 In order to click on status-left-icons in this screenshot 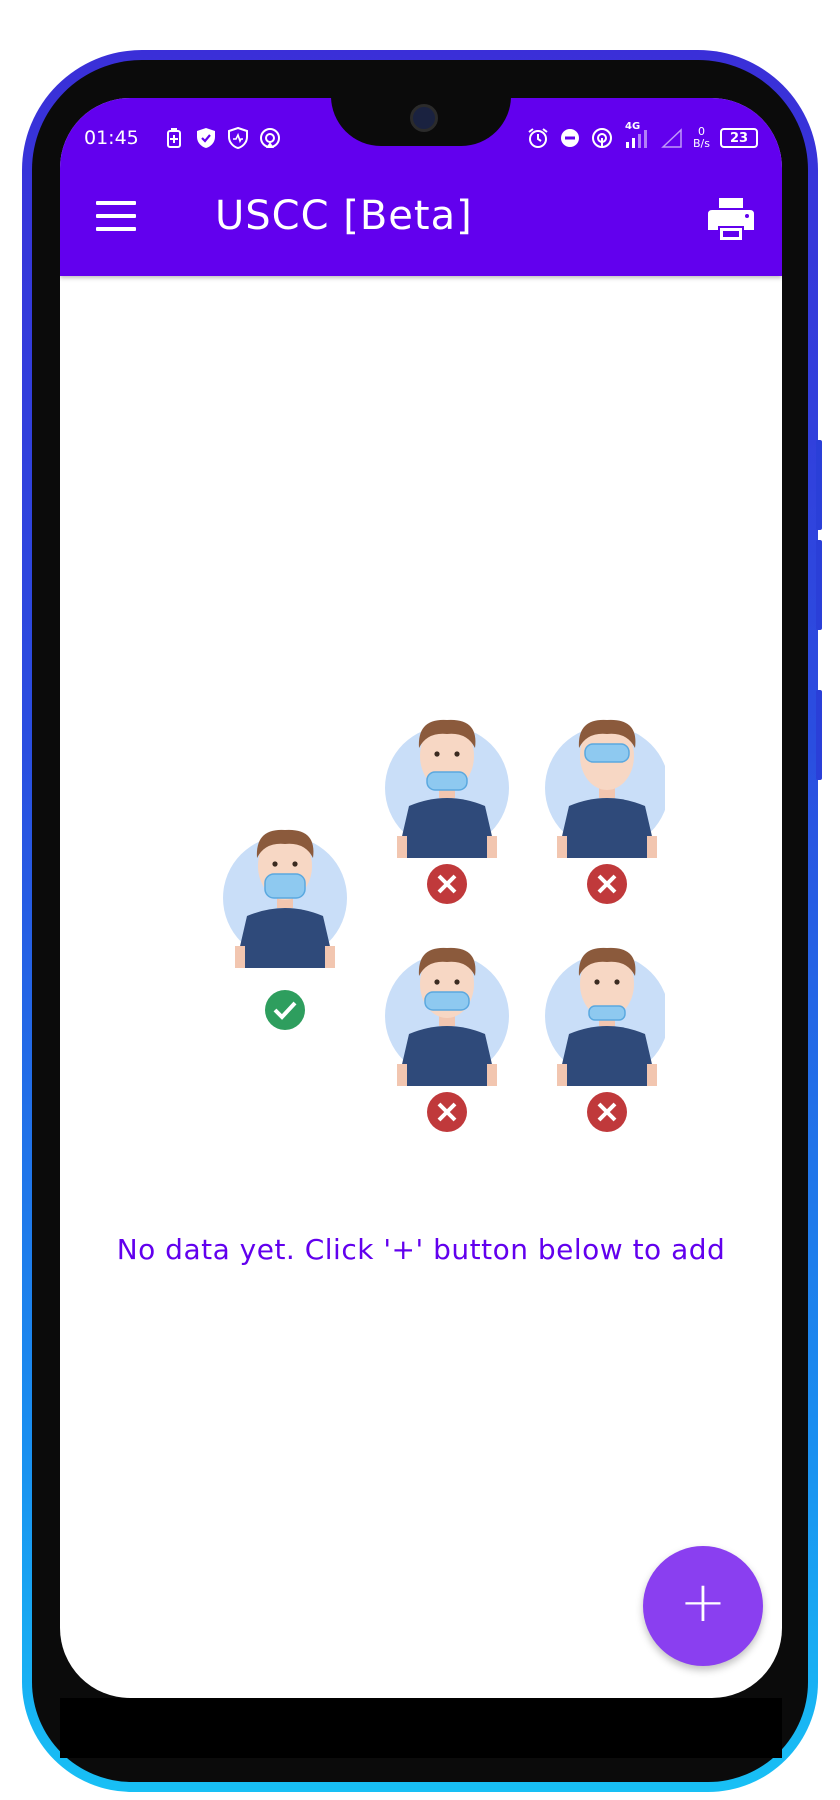, I will do `click(222, 138)`.